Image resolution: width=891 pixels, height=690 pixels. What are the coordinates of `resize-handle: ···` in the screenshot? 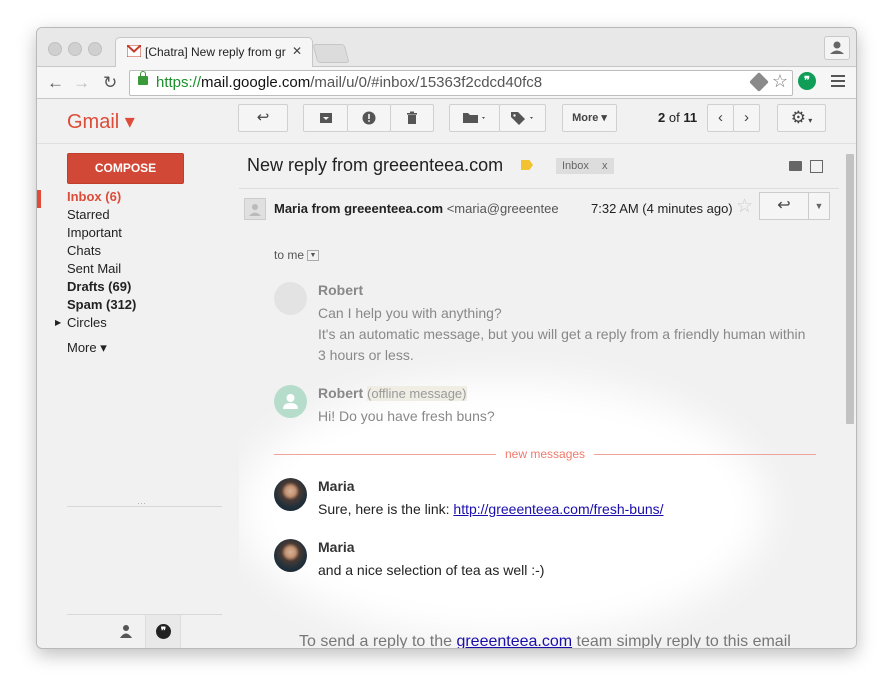 It's located at (141, 503).